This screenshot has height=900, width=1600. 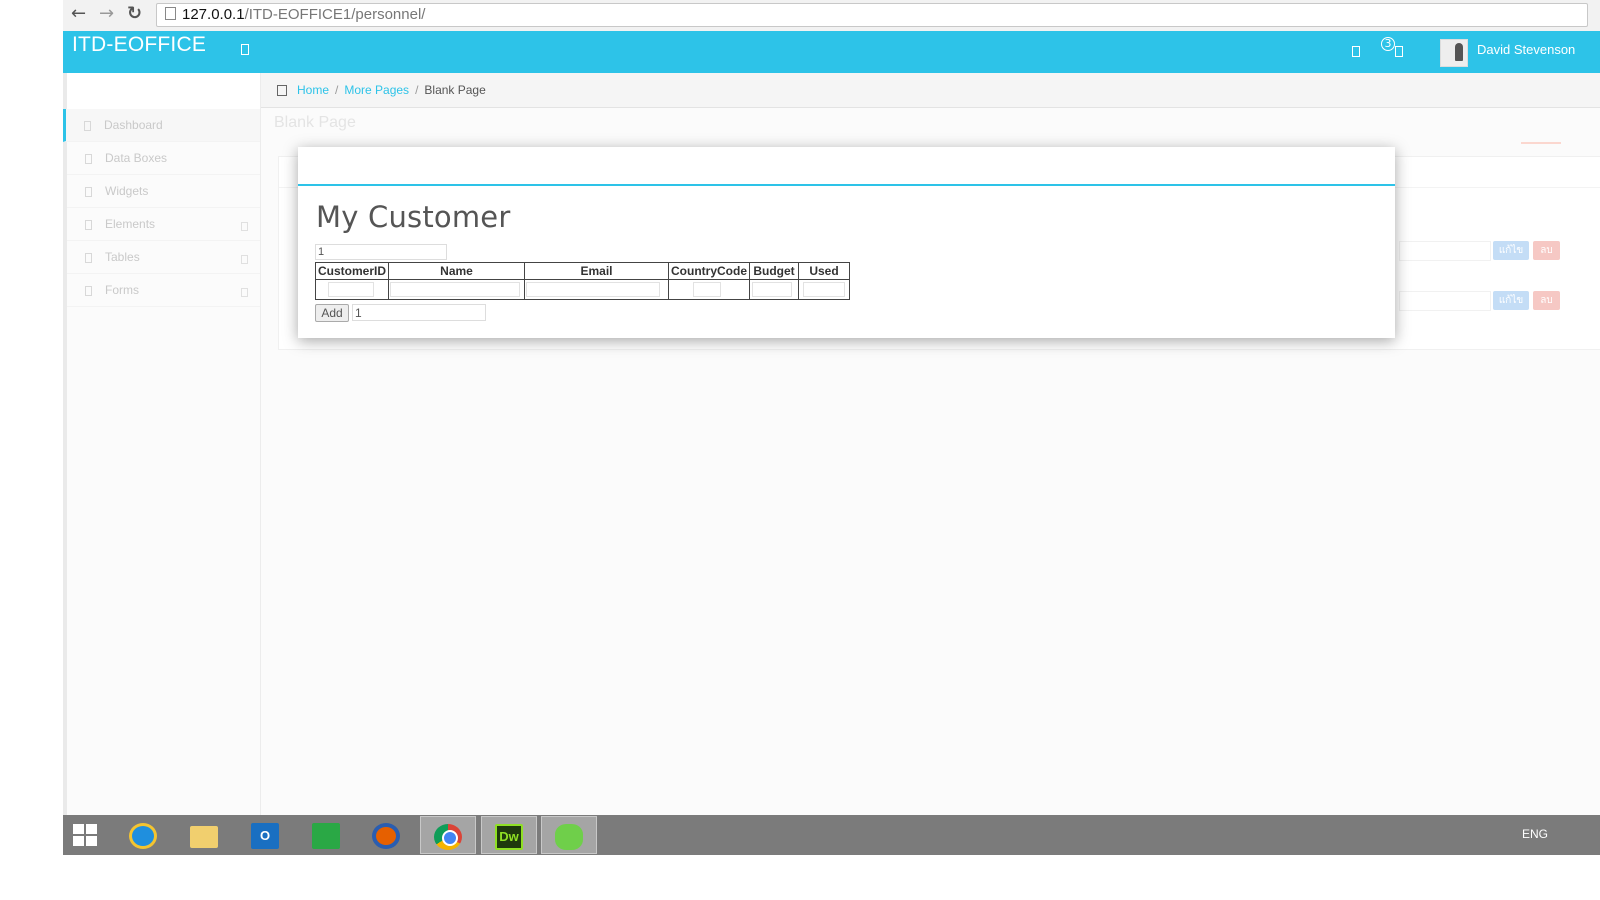 What do you see at coordinates (831, 52) in the screenshot?
I see `app-header: ITD-EOFFICE 3 David Stevenson` at bounding box center [831, 52].